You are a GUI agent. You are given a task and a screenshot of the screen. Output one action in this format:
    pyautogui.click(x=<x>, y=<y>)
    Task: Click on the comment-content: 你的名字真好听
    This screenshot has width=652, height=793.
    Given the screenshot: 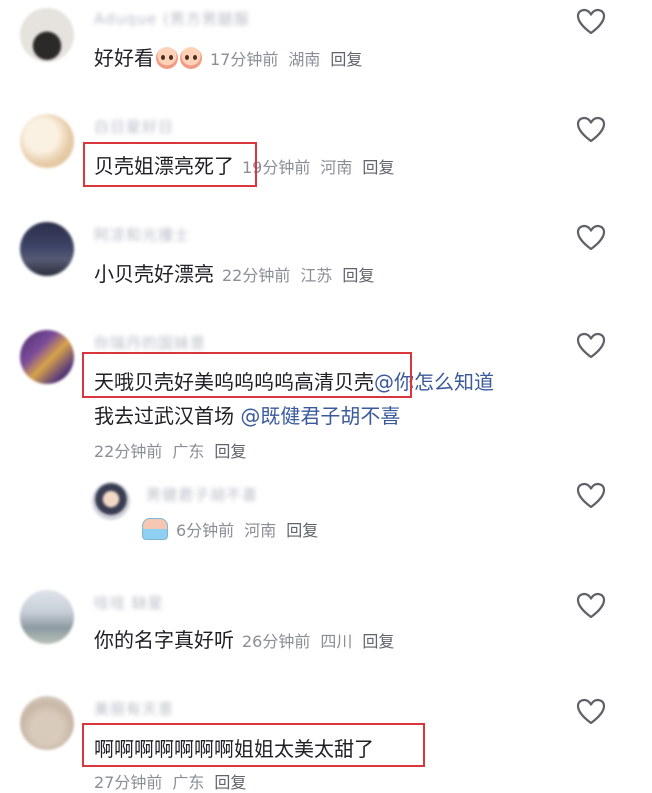 What is the action you would take?
    pyautogui.click(x=164, y=640)
    